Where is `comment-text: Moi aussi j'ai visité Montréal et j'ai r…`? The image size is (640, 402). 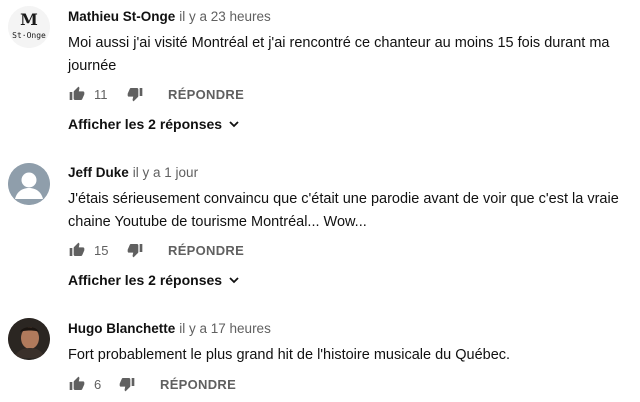 comment-text: Moi aussi j'ai visité Montréal et j'ai r… is located at coordinates (339, 54).